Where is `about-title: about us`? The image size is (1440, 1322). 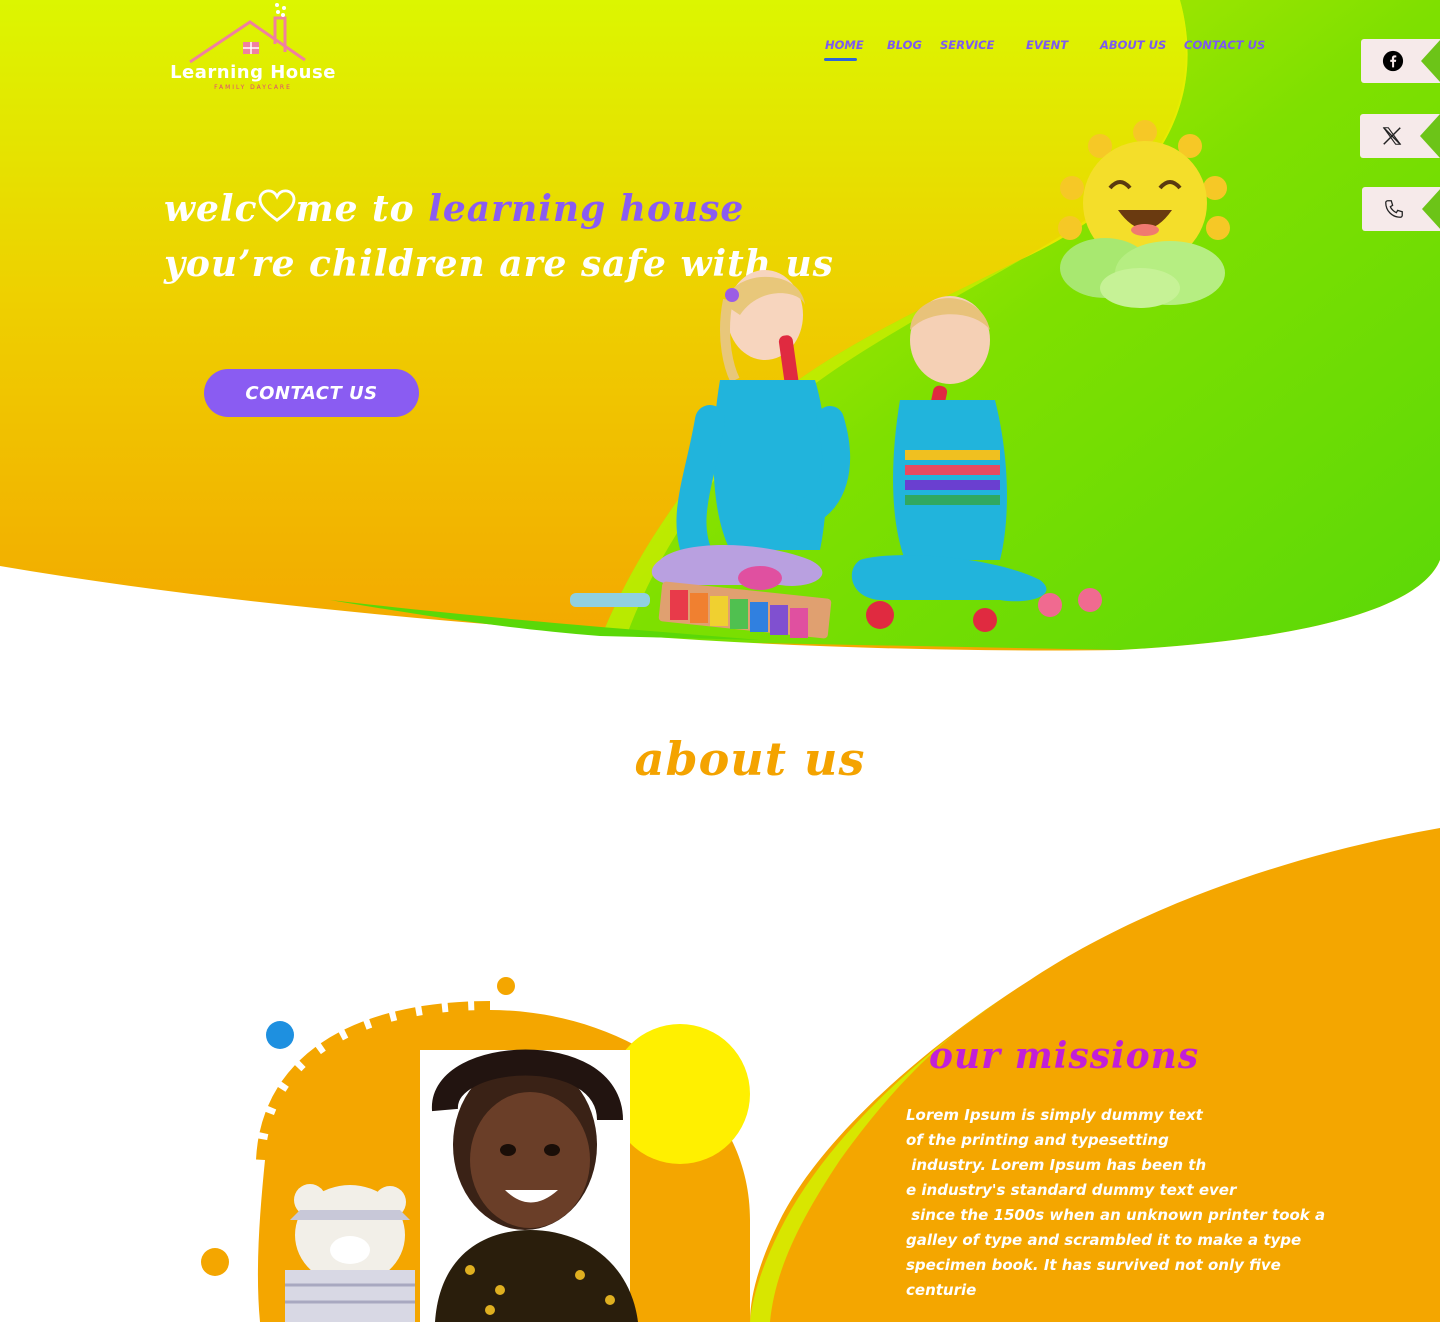
about-title: about us is located at coordinates (750, 759).